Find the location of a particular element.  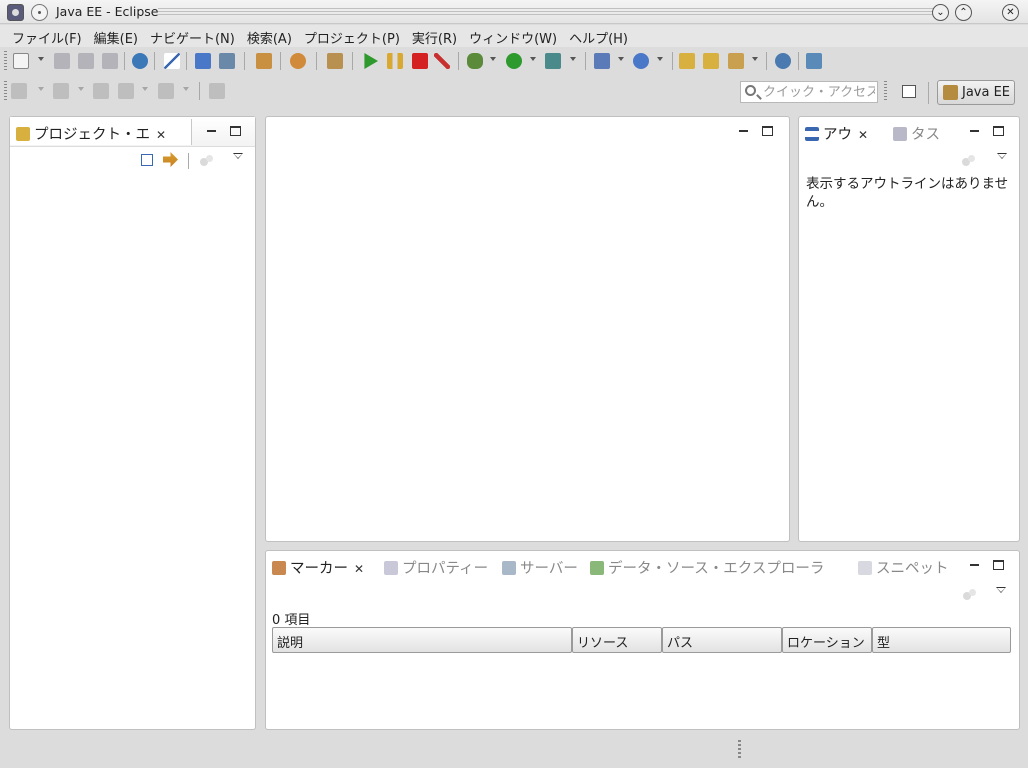

search-dropdown-icon is located at coordinates (755, 59).